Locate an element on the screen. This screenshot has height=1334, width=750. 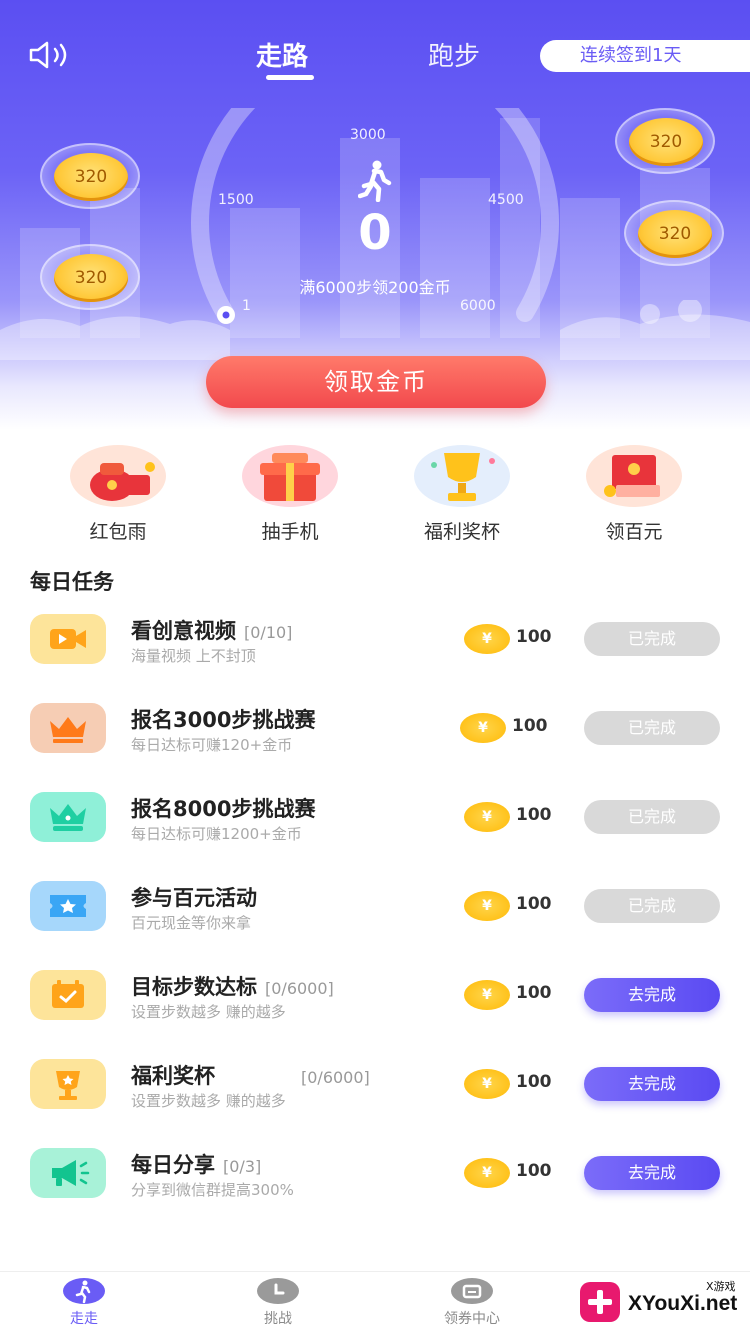
red-envelope-icon is located at coordinates (118, 476).